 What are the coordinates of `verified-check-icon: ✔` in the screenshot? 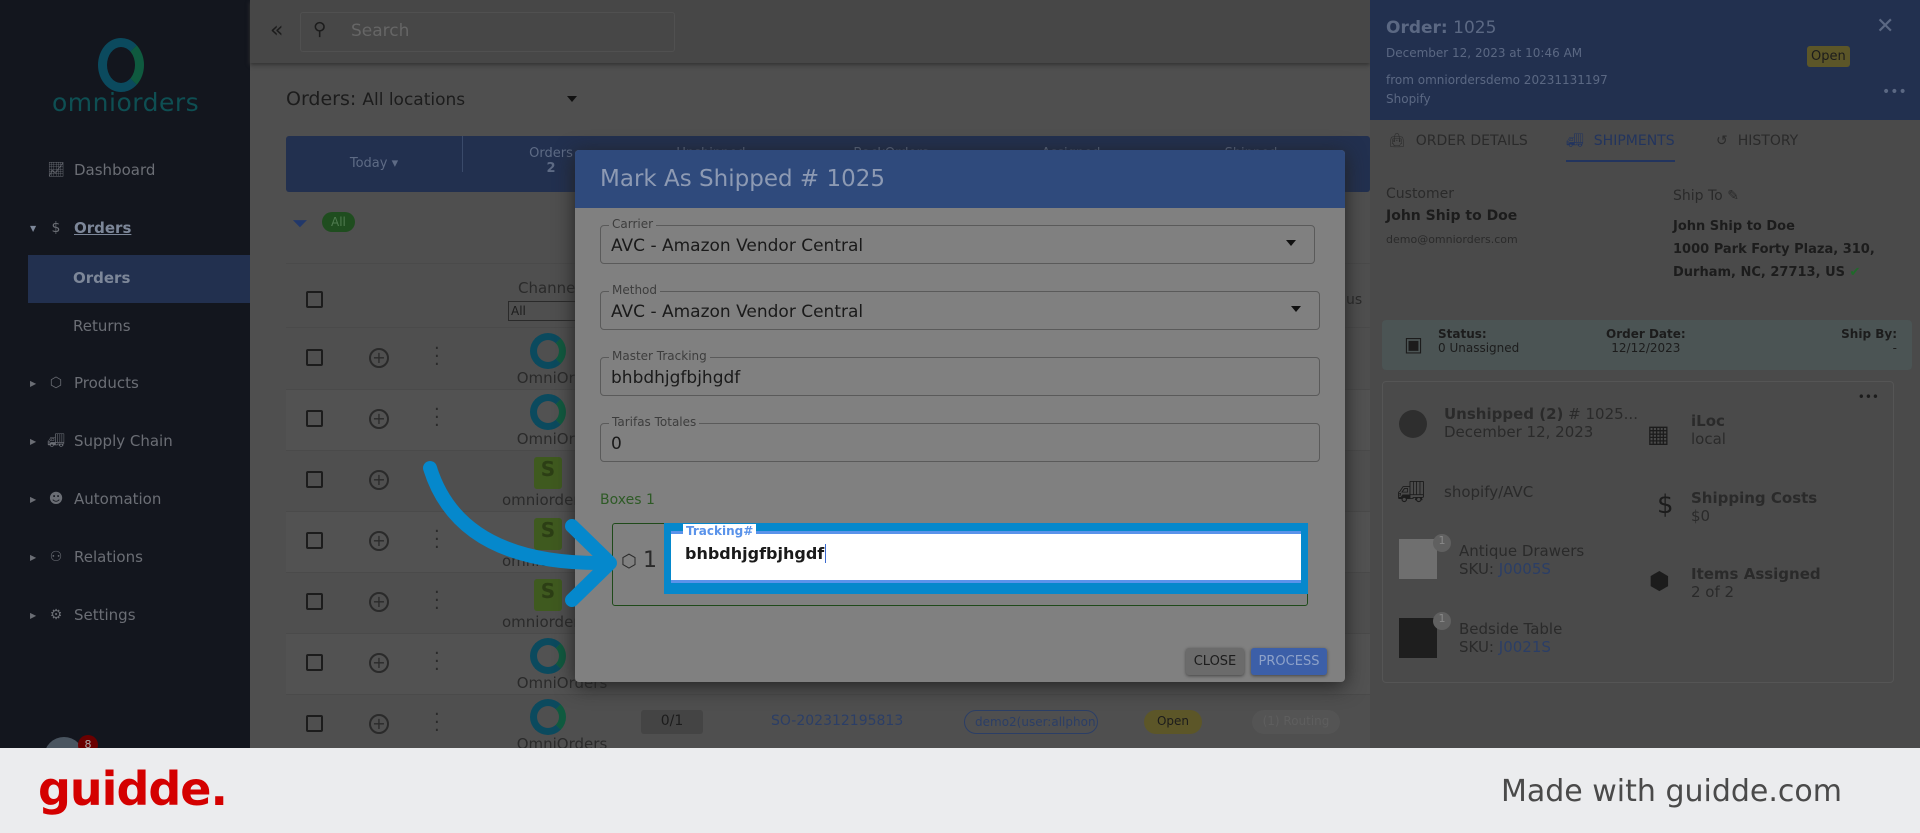 It's located at (1855, 272).